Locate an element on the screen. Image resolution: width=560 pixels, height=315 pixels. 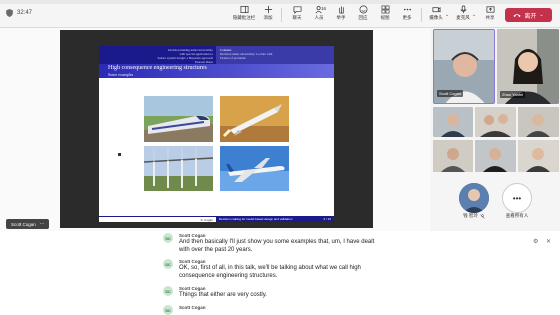
viaduct-image is located at coordinates (178, 168).